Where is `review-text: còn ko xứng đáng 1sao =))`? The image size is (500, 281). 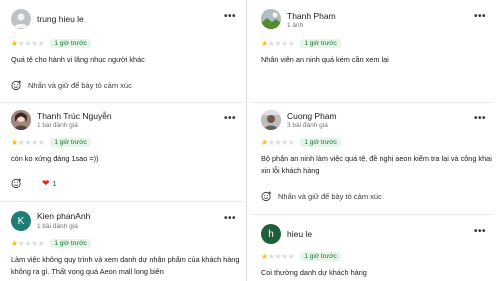
review-text: còn ko xứng đáng 1sao =)) is located at coordinates (55, 158).